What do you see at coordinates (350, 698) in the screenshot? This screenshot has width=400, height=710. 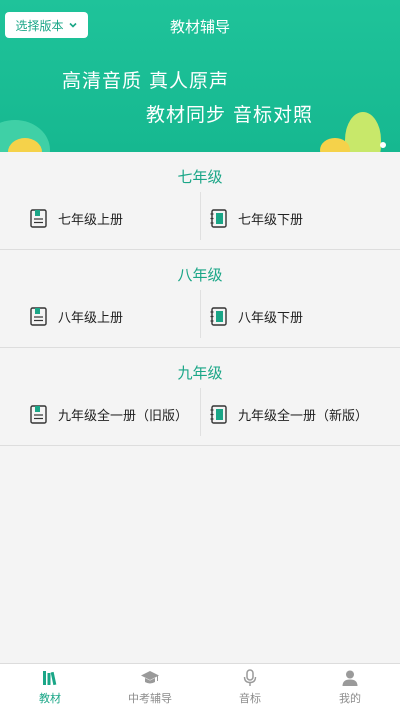 I see `tab-label: 我的` at bounding box center [350, 698].